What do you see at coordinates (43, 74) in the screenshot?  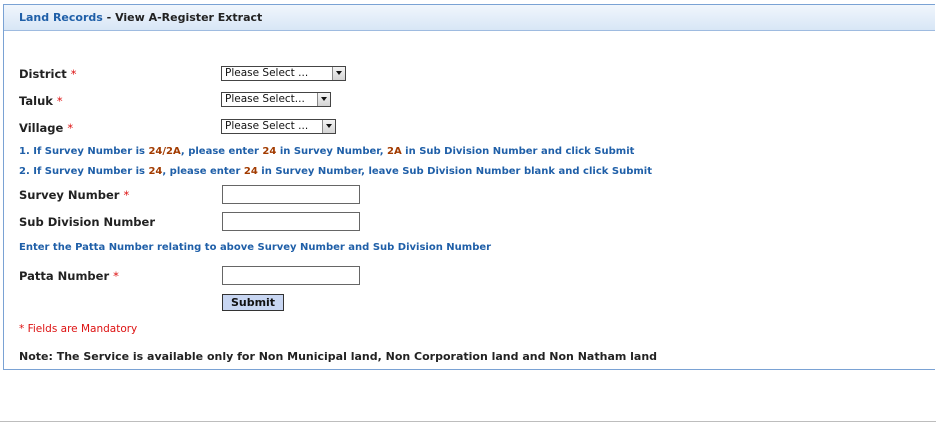 I see `district-label-text: District` at bounding box center [43, 74].